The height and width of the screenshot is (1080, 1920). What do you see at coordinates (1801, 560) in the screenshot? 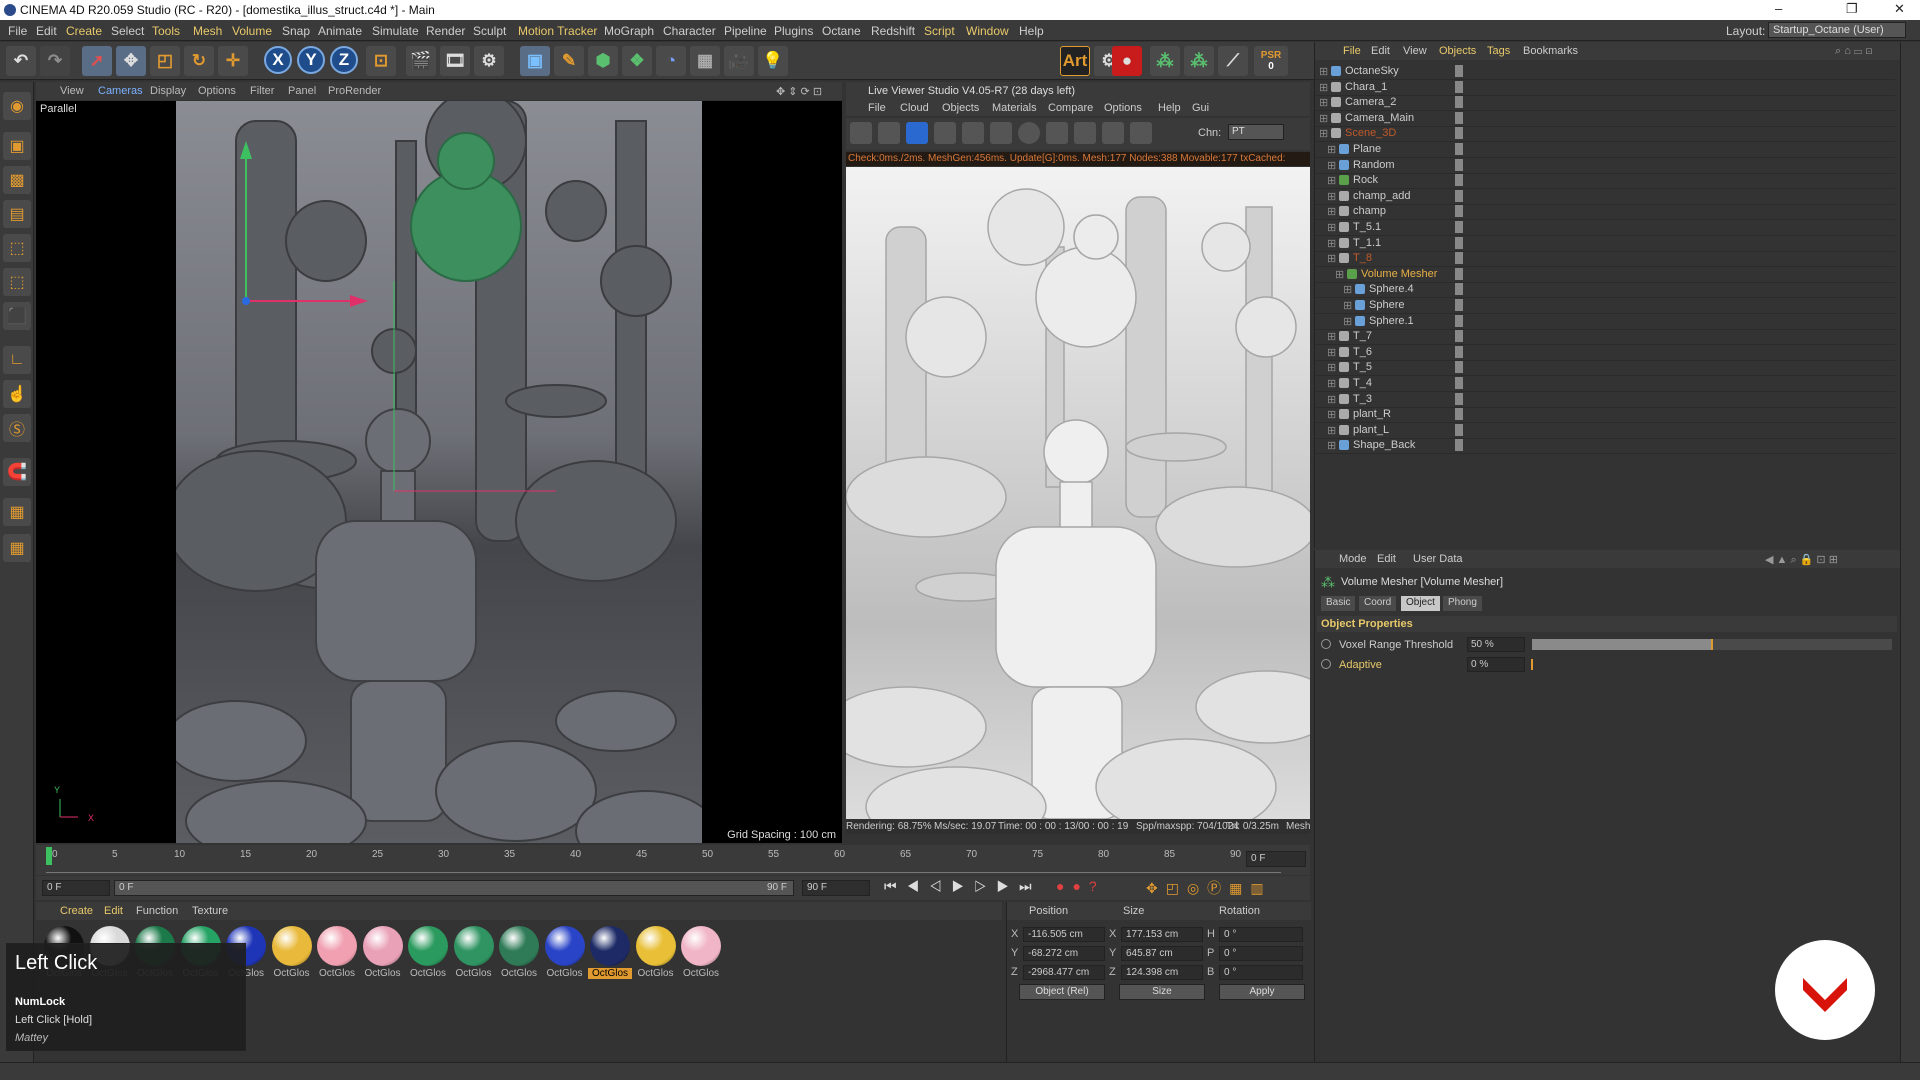
I see `attr-nav-icons: ◀ ▲ ⌕ 🔒 ⊡ ⊞` at bounding box center [1801, 560].